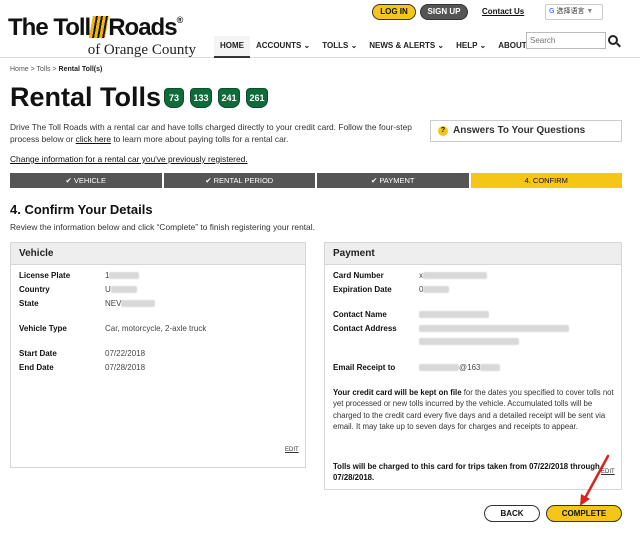  I want to click on logo-wordmark: The Toll Roads®, so click(95, 27).